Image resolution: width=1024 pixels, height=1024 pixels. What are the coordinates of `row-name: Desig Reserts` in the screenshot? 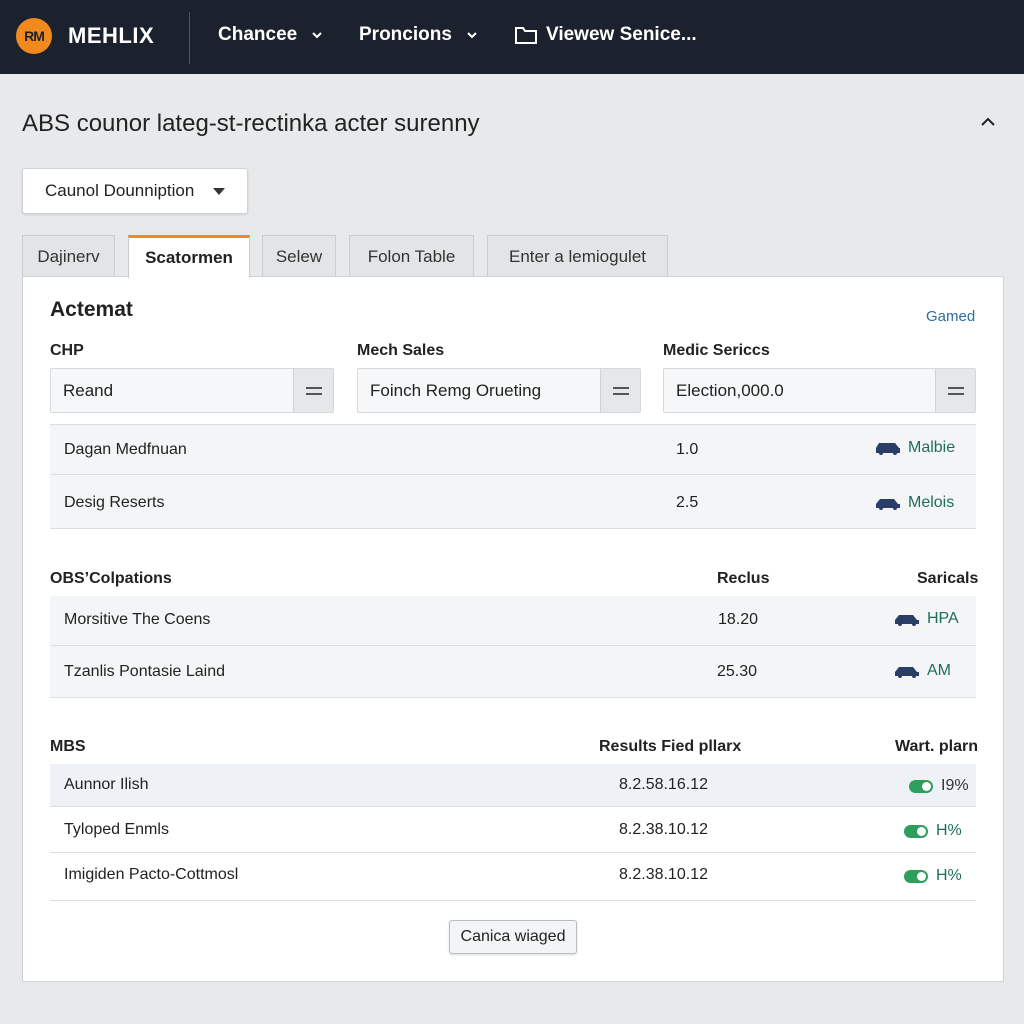 It's located at (114, 502).